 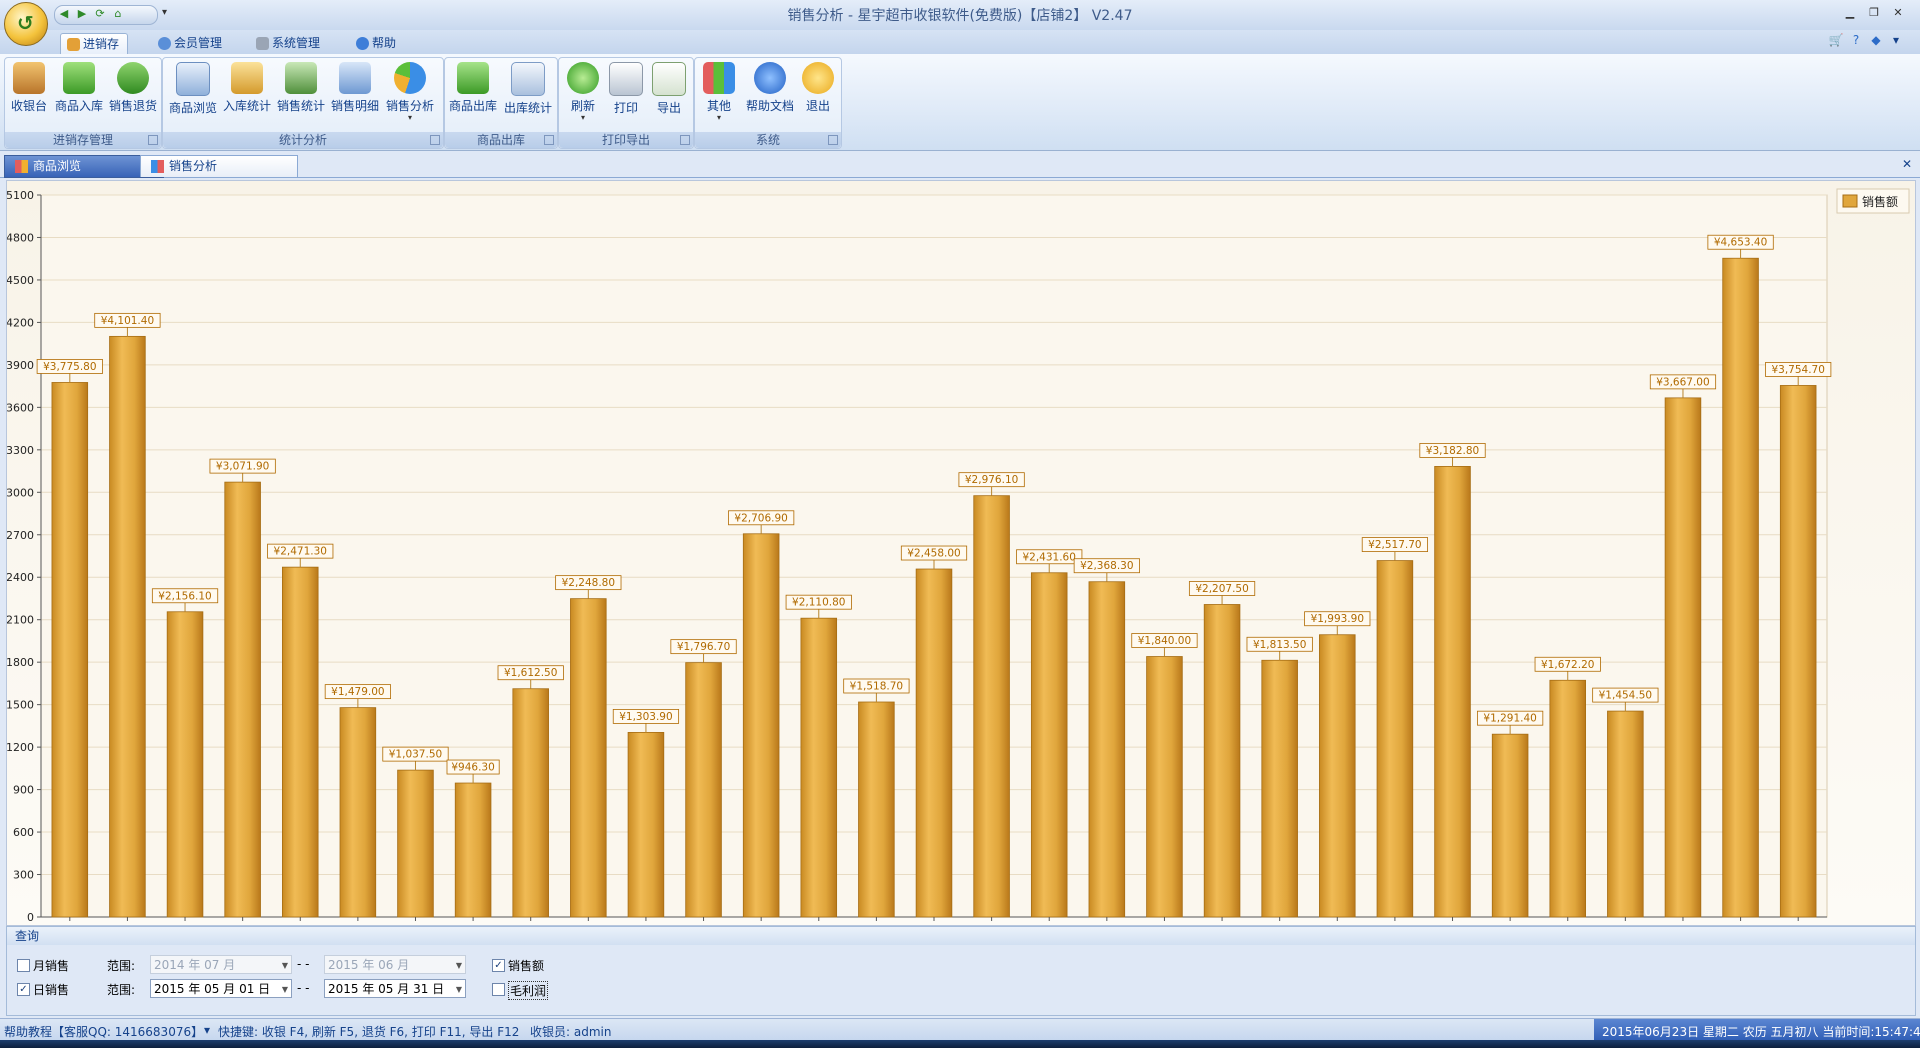 What do you see at coordinates (219, 166) in the screenshot?
I see `doc-tab-sales-analysis: 销售分析` at bounding box center [219, 166].